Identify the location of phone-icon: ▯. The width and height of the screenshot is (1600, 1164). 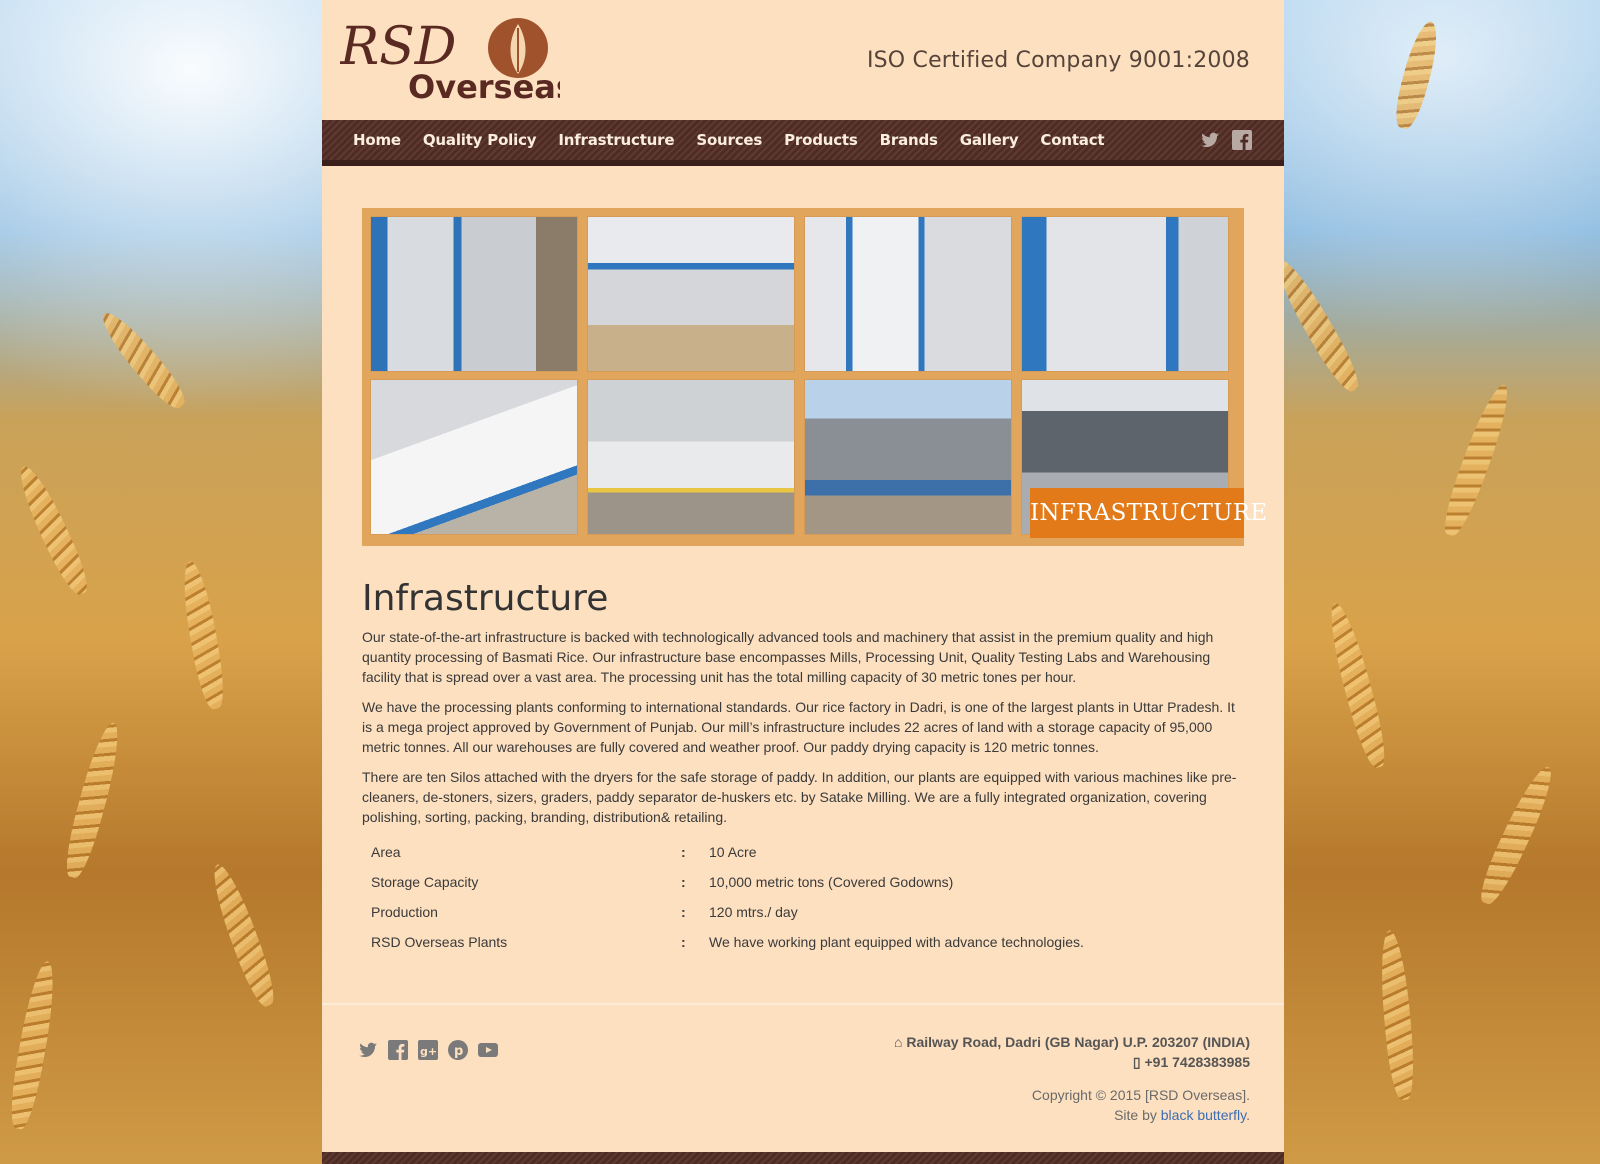
(1138, 1062).